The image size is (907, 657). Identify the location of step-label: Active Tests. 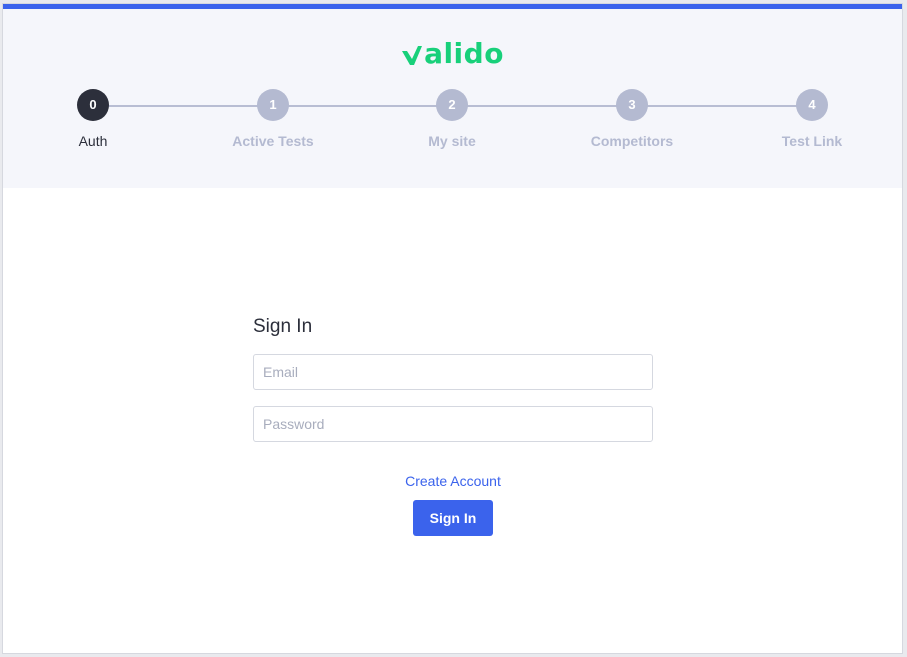
(273, 141).